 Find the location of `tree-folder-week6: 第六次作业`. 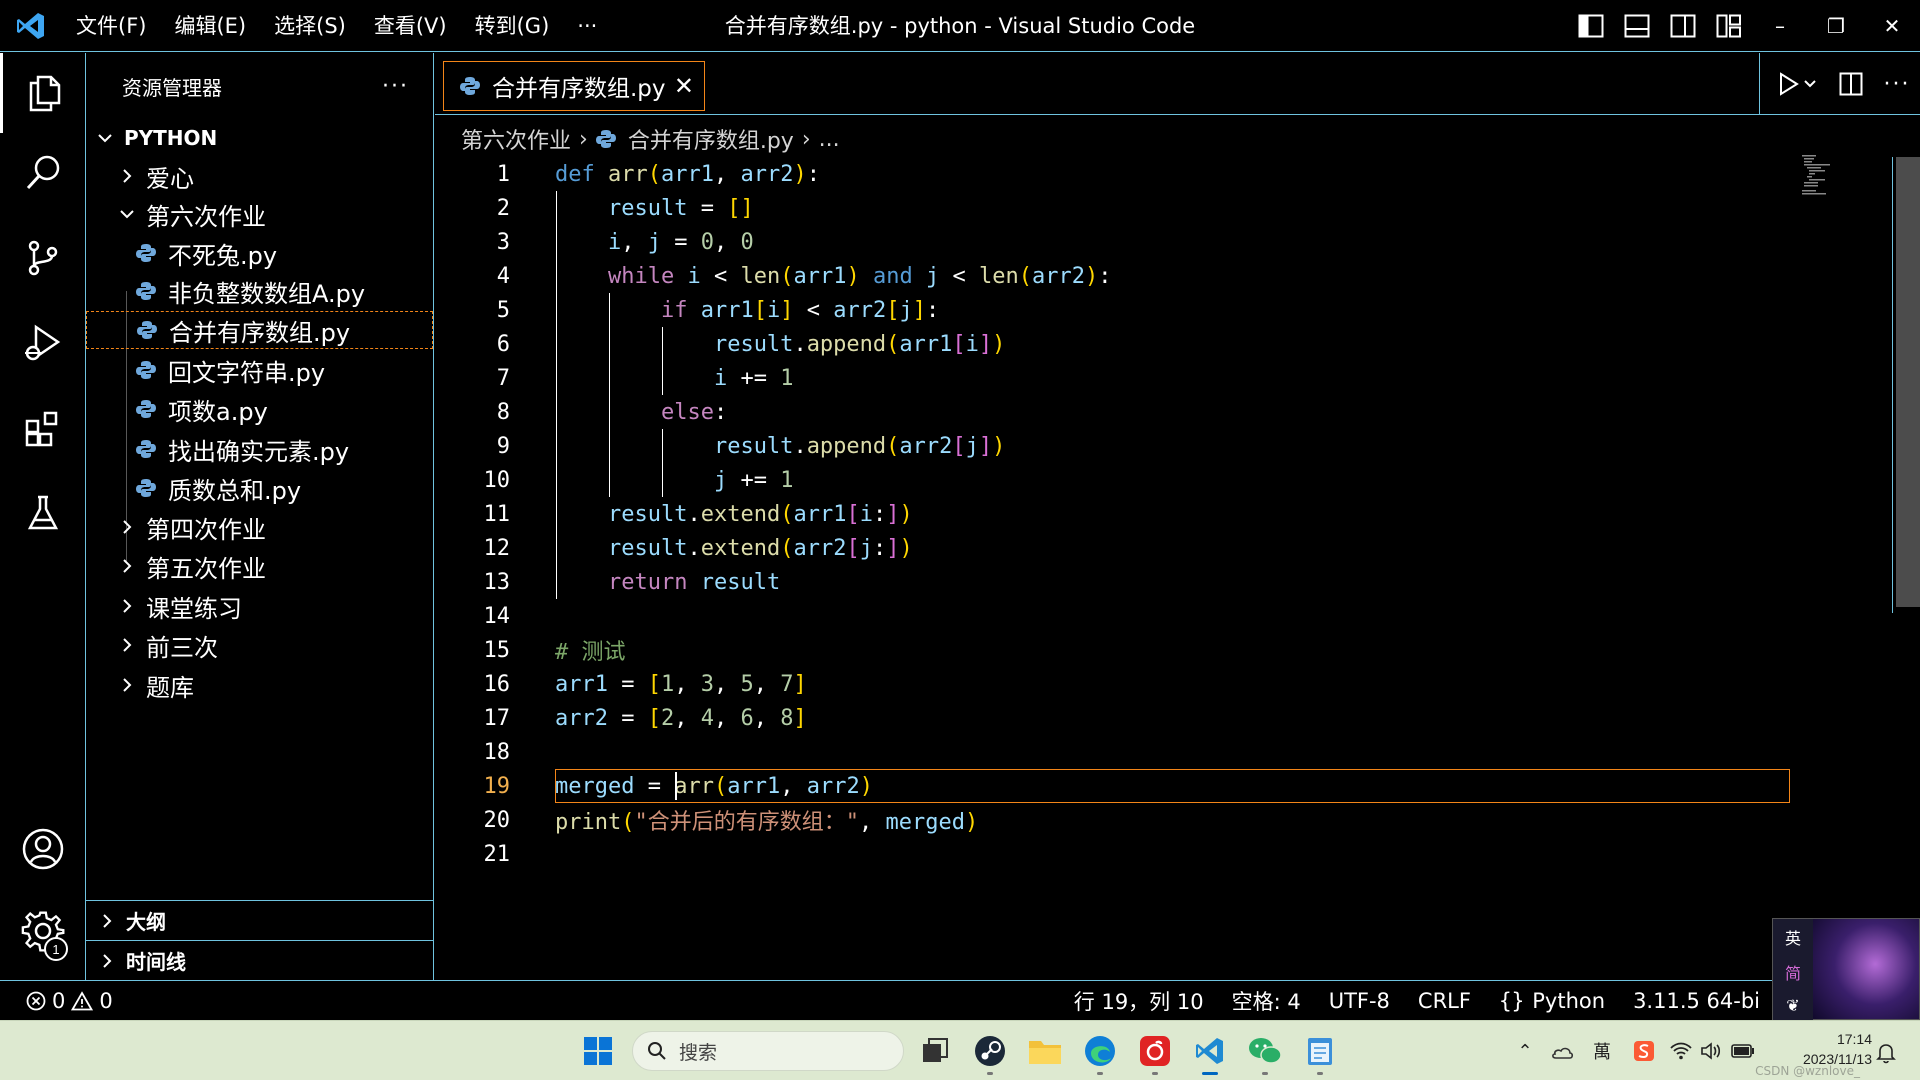

tree-folder-week6: 第六次作业 is located at coordinates (259, 214).